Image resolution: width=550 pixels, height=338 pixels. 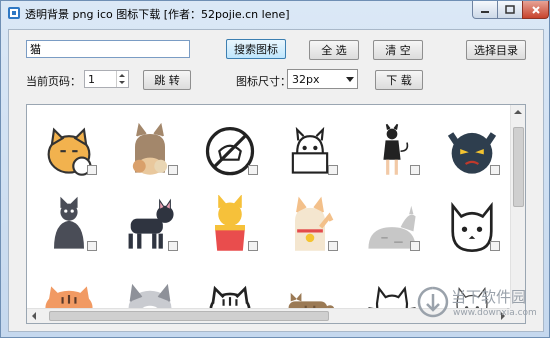 What do you see at coordinates (496, 50) in the screenshot?
I see `choose-directory-button: 选择目录` at bounding box center [496, 50].